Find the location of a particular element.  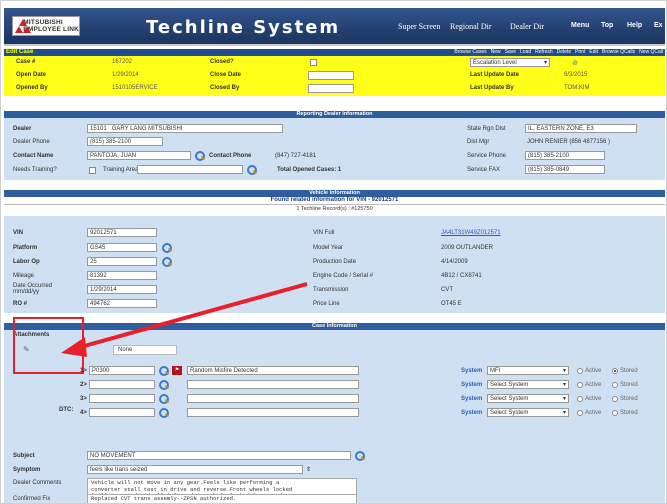

new-link: New is located at coordinates (496, 52).